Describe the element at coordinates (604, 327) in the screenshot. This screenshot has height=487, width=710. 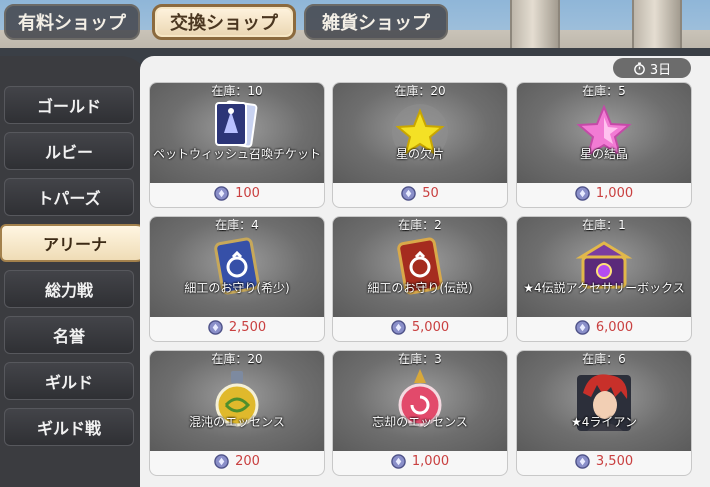
I see `price: 6,000` at that location.